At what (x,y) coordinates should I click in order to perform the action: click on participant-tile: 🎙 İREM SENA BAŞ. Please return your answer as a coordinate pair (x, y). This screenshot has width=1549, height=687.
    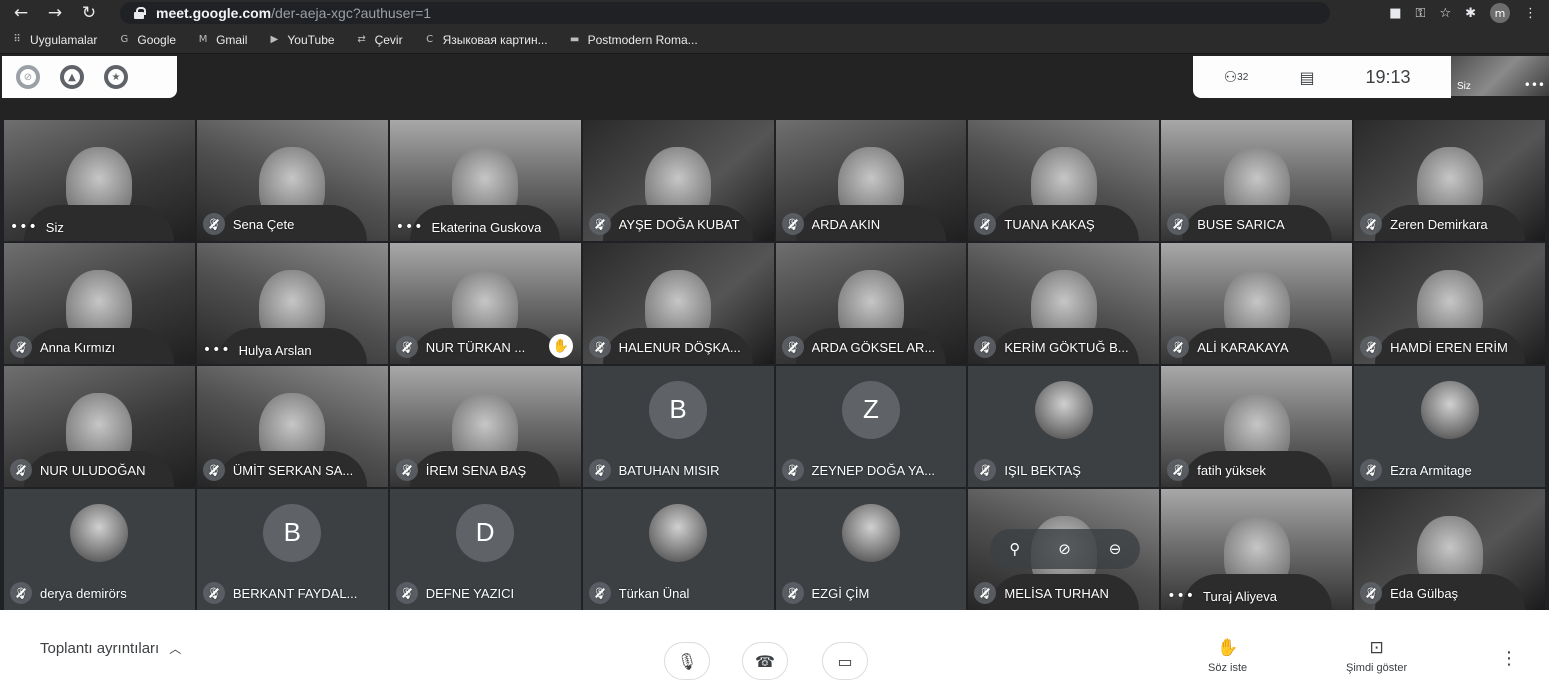
    Looking at the image, I should click on (485, 426).